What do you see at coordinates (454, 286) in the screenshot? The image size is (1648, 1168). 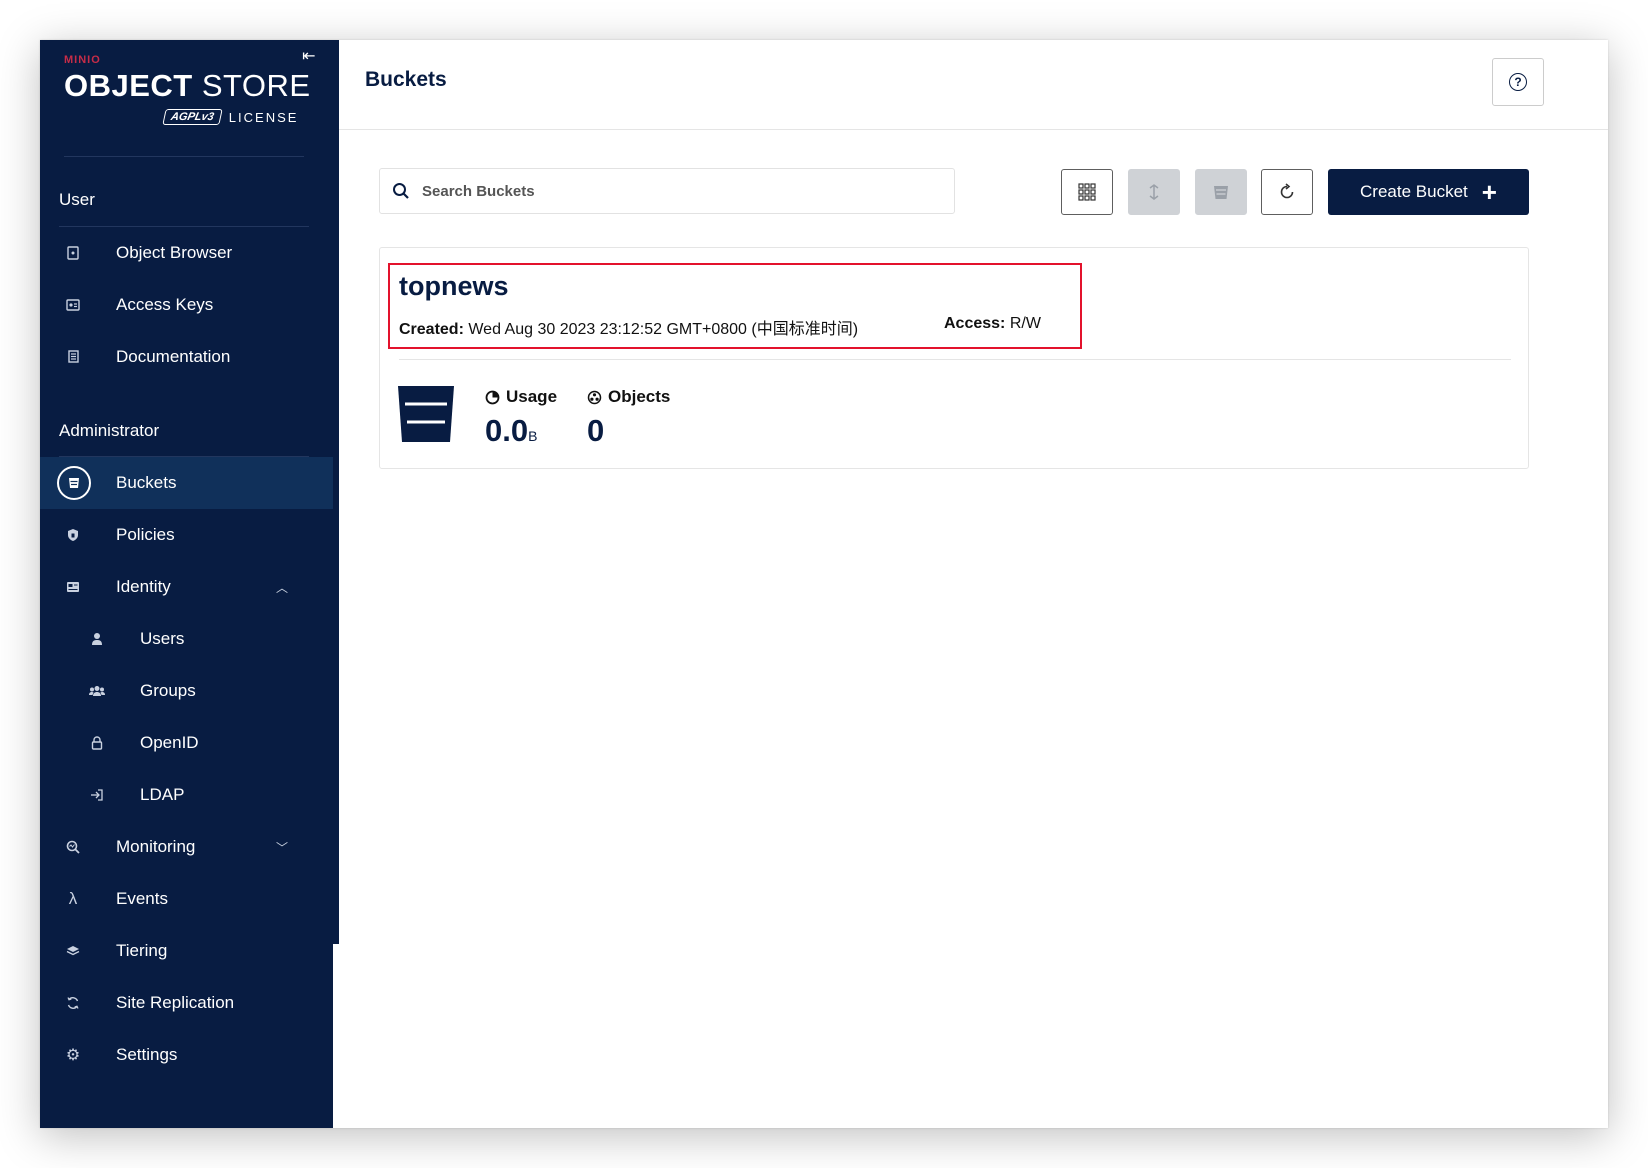 I see `bucket-name-link: topnews` at bounding box center [454, 286].